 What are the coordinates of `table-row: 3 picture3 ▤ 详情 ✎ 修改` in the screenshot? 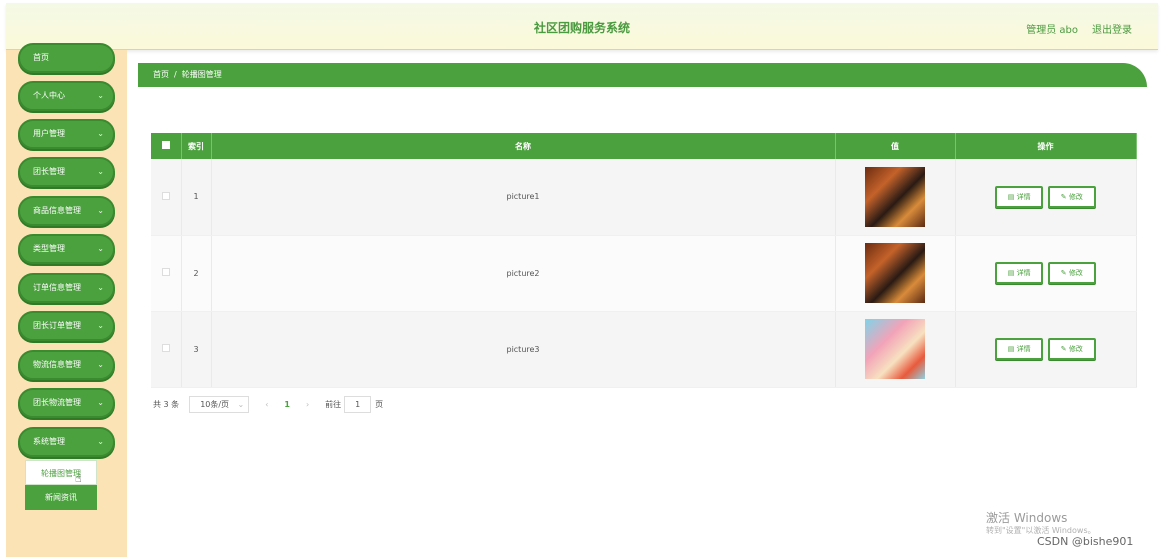 It's located at (644, 349).